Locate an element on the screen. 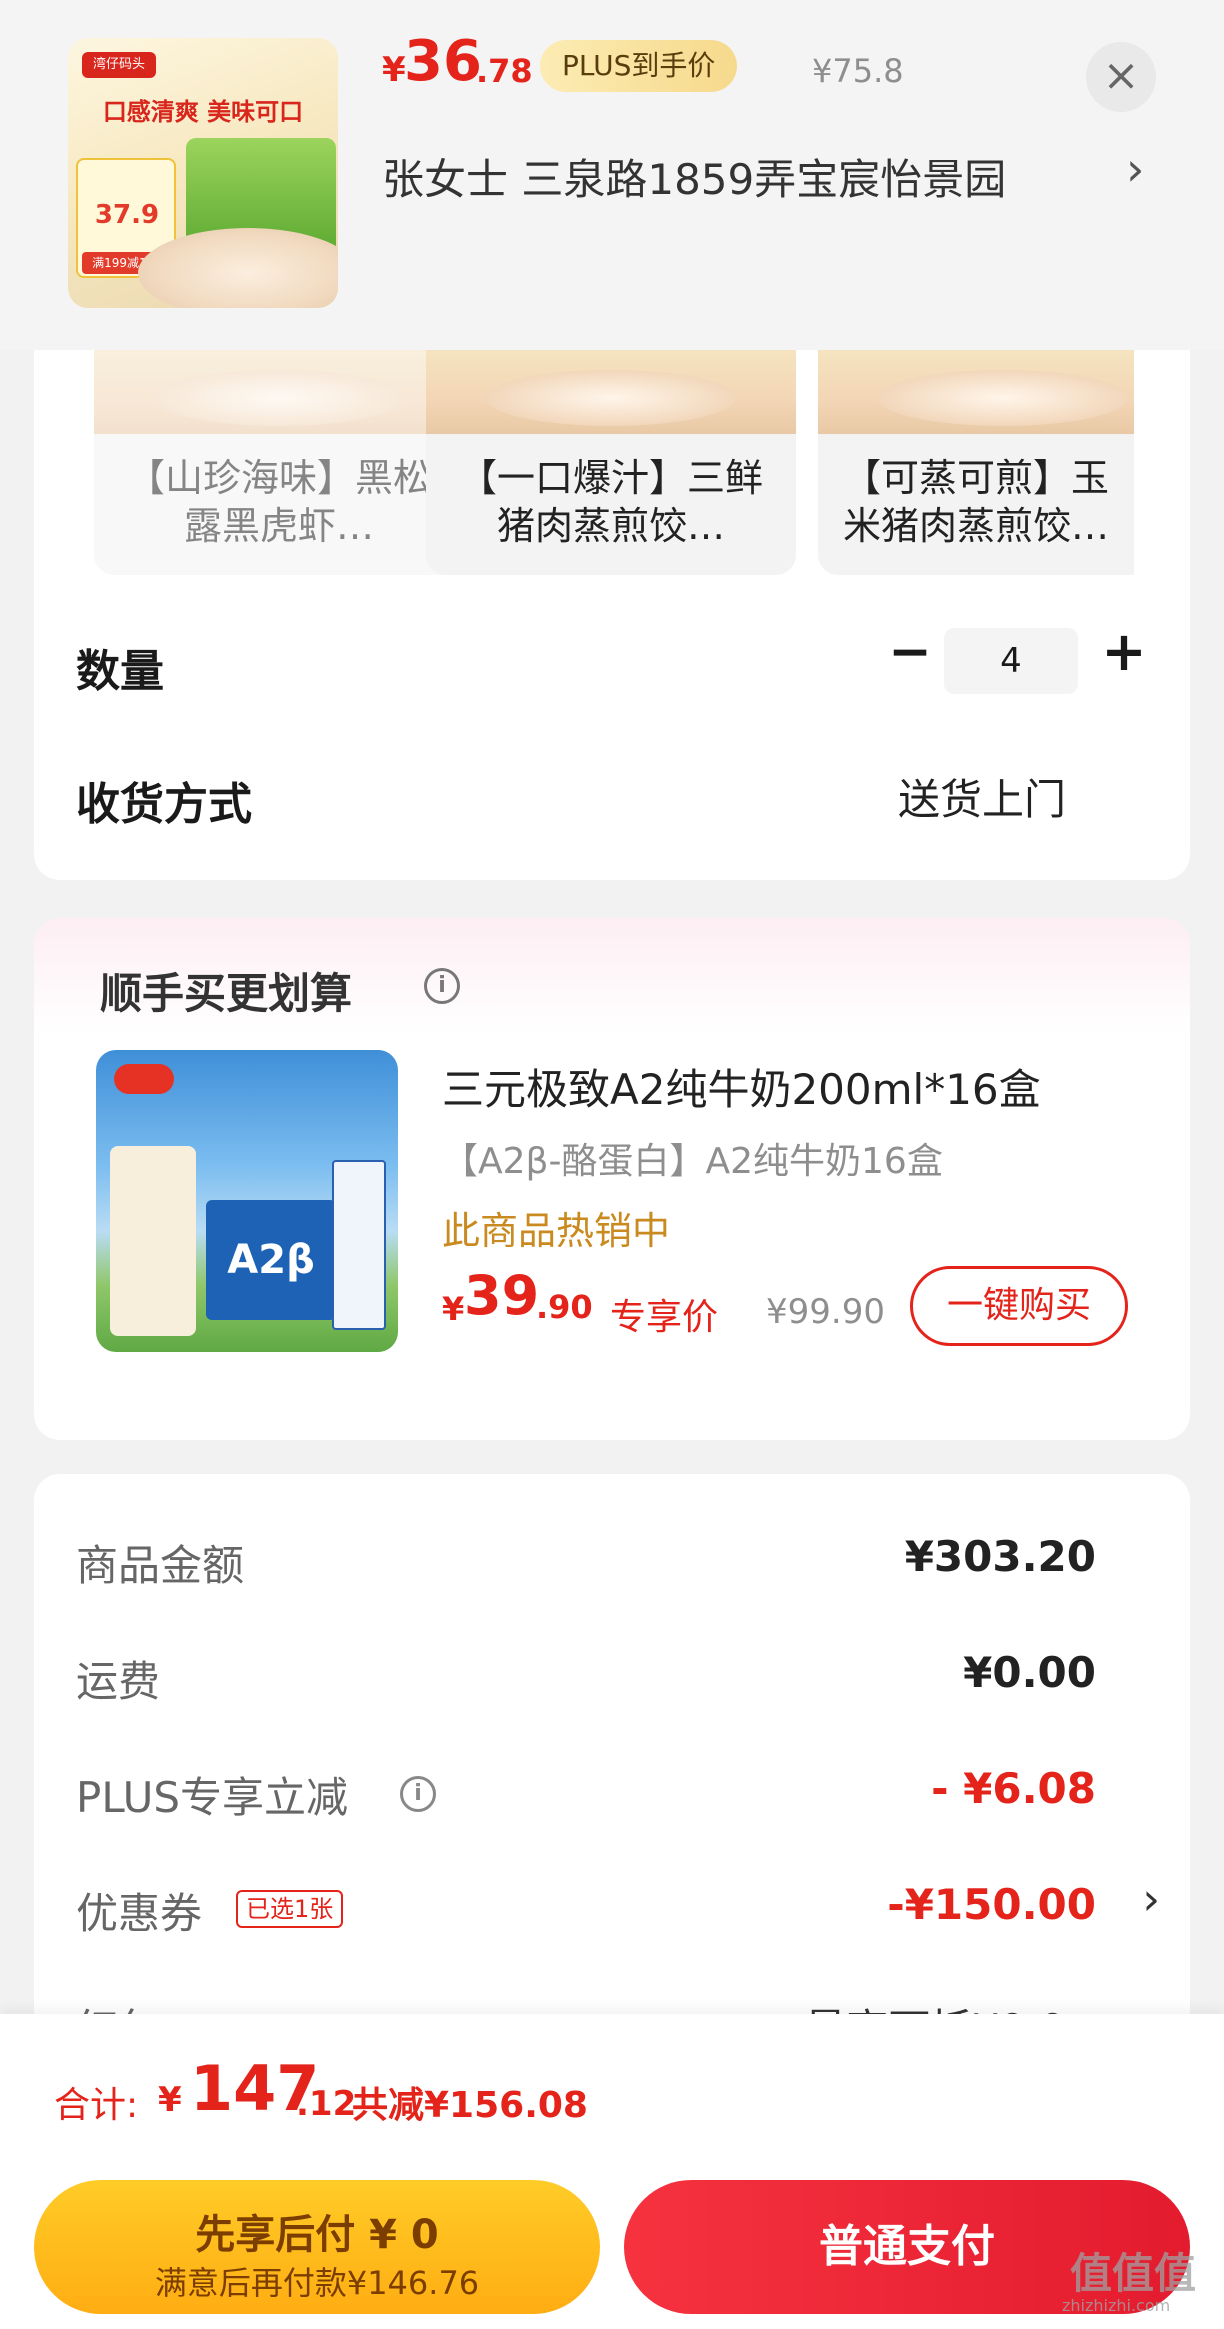  delivery-address: 张女士 三泉路1859弄宝宸怡景园 is located at coordinates (694, 176).